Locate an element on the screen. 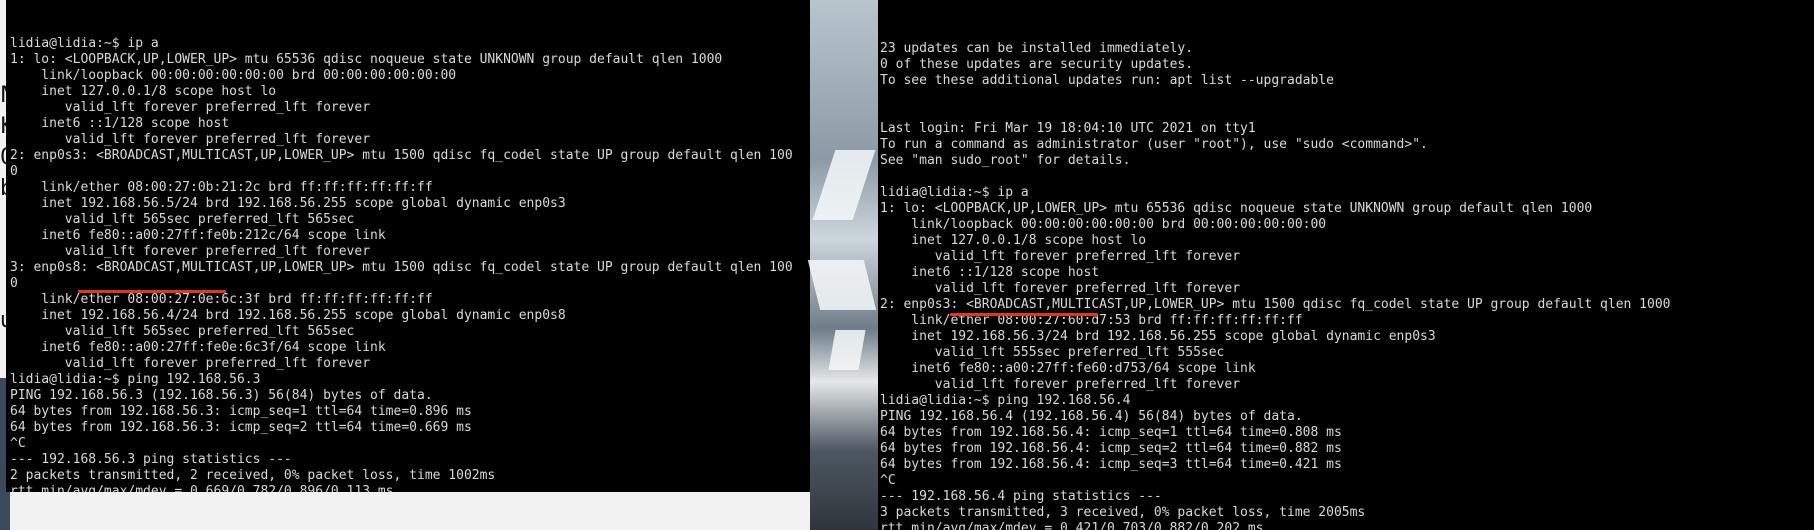 The image size is (1814, 530). terminal-line: See "man sudo_root" for details. is located at coordinates (1005, 160).